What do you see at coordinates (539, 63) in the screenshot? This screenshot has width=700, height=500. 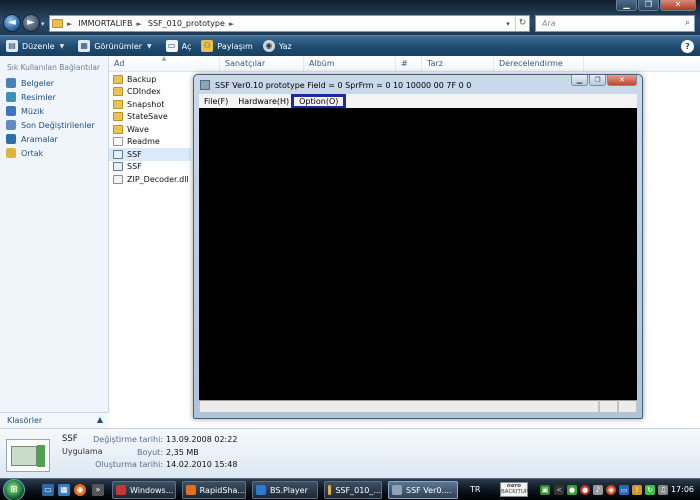 I see `column-rating: Derecelendirme` at bounding box center [539, 63].